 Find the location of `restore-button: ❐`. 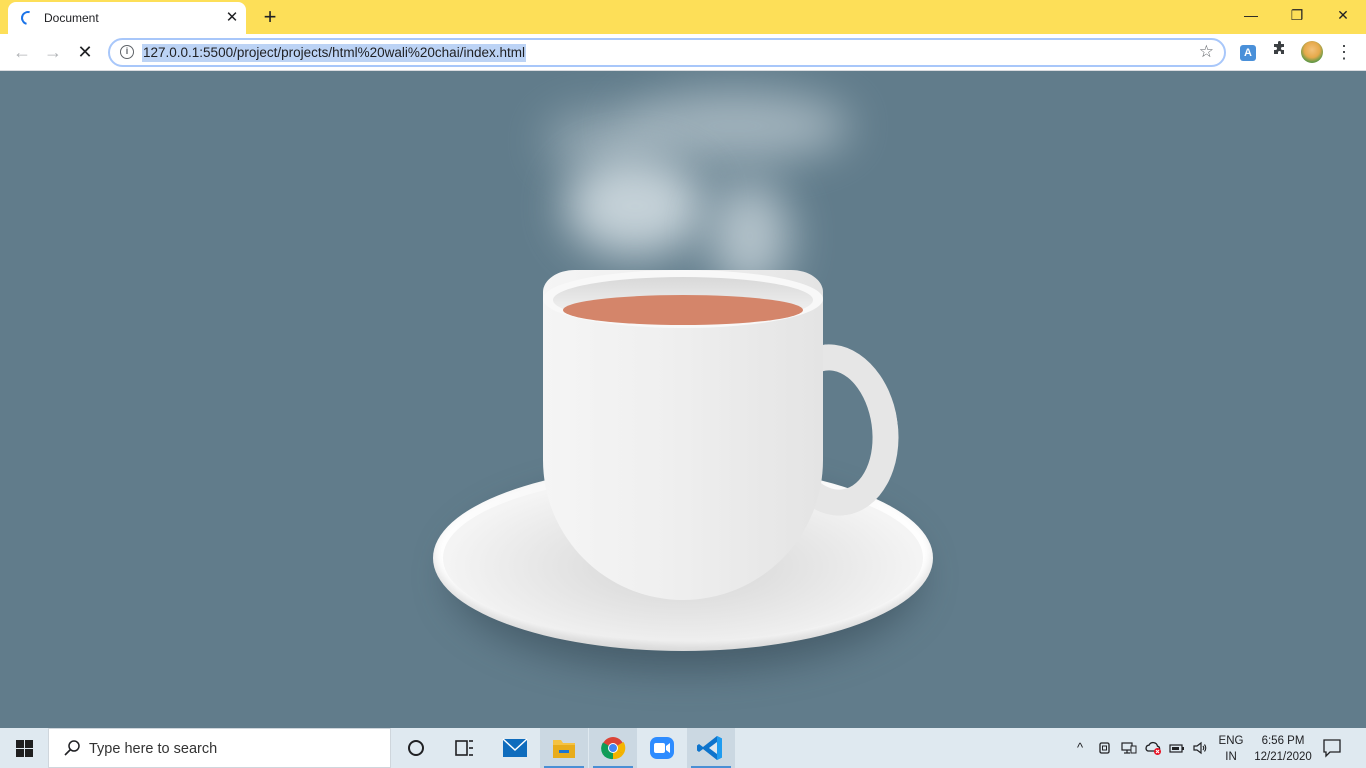

restore-button: ❐ is located at coordinates (1297, 16).